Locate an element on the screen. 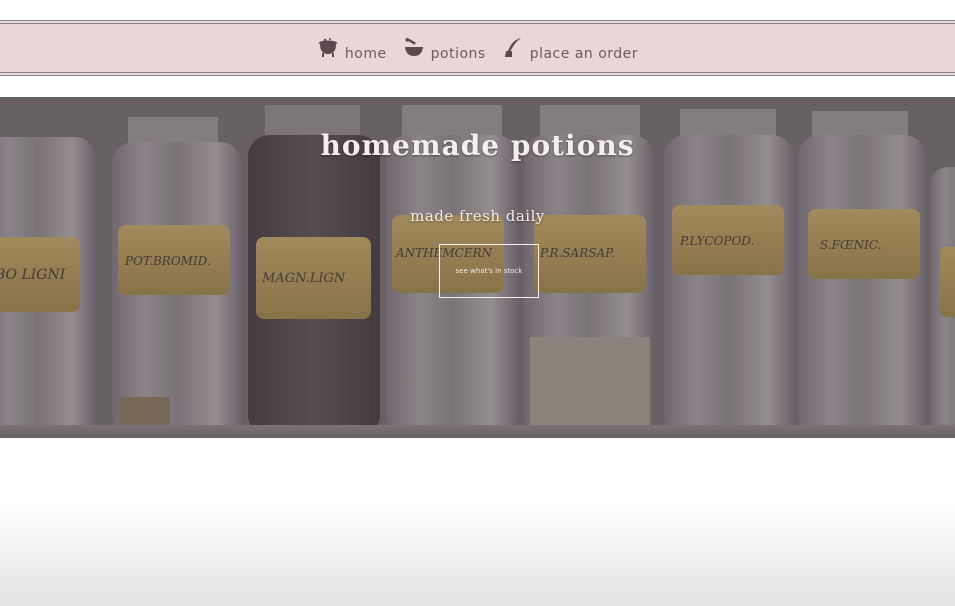 This screenshot has width=955, height=606. hero-subtitle: made fresh daily is located at coordinates (477, 216).